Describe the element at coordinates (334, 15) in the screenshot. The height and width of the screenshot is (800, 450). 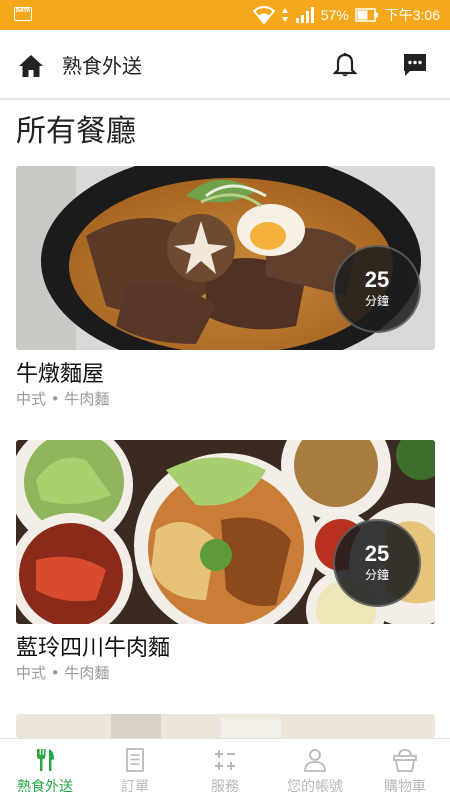
I see `battery-percent: 57%` at that location.